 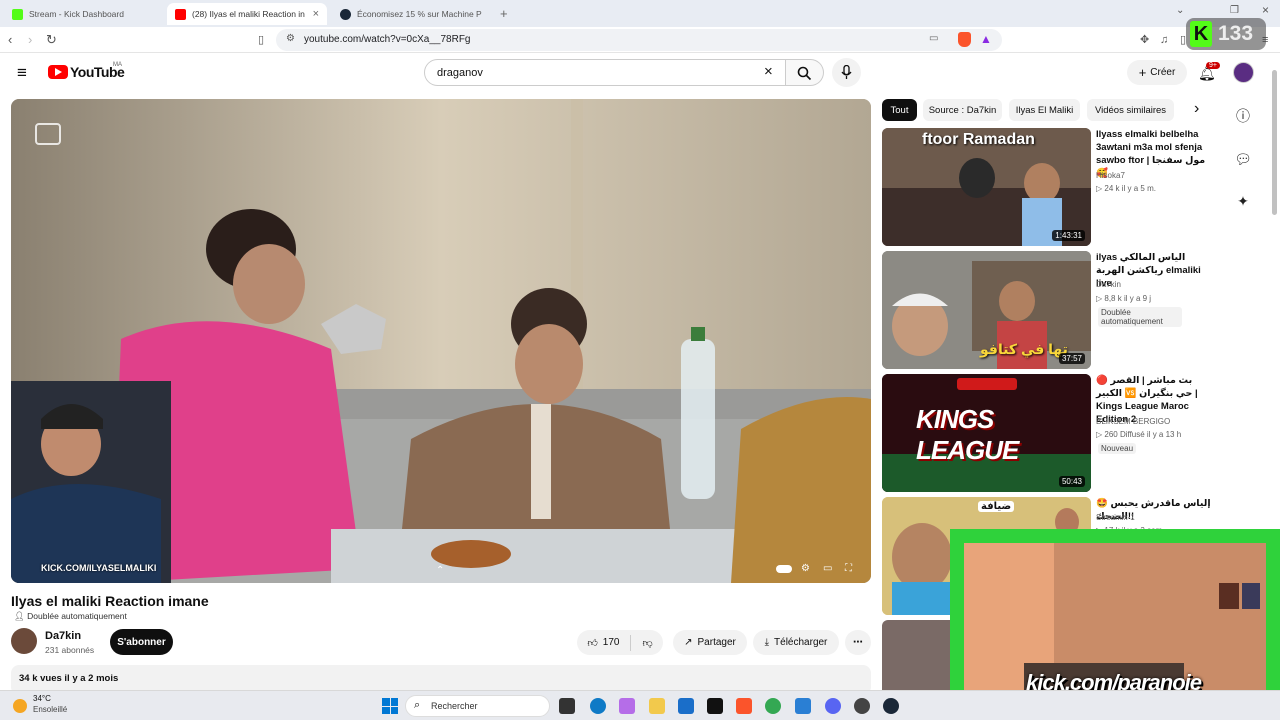 I want to click on thumbs-down-icon: 👎︎, so click(x=647, y=643).